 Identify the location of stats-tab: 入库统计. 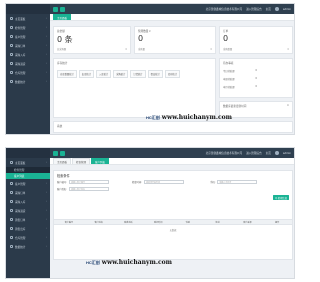
(104, 74).